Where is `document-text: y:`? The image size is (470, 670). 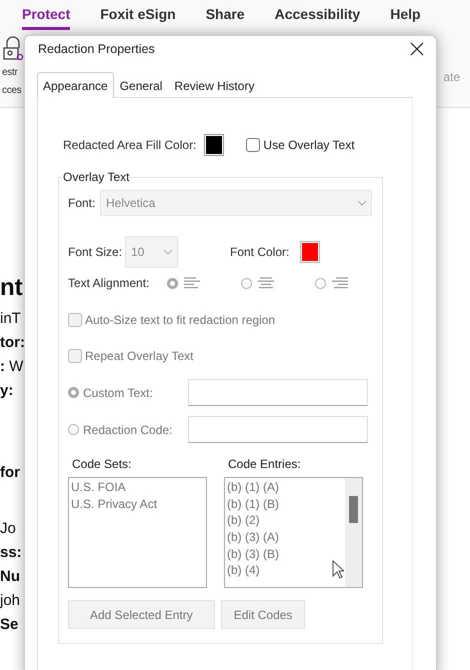
document-text: y: is located at coordinates (7, 391).